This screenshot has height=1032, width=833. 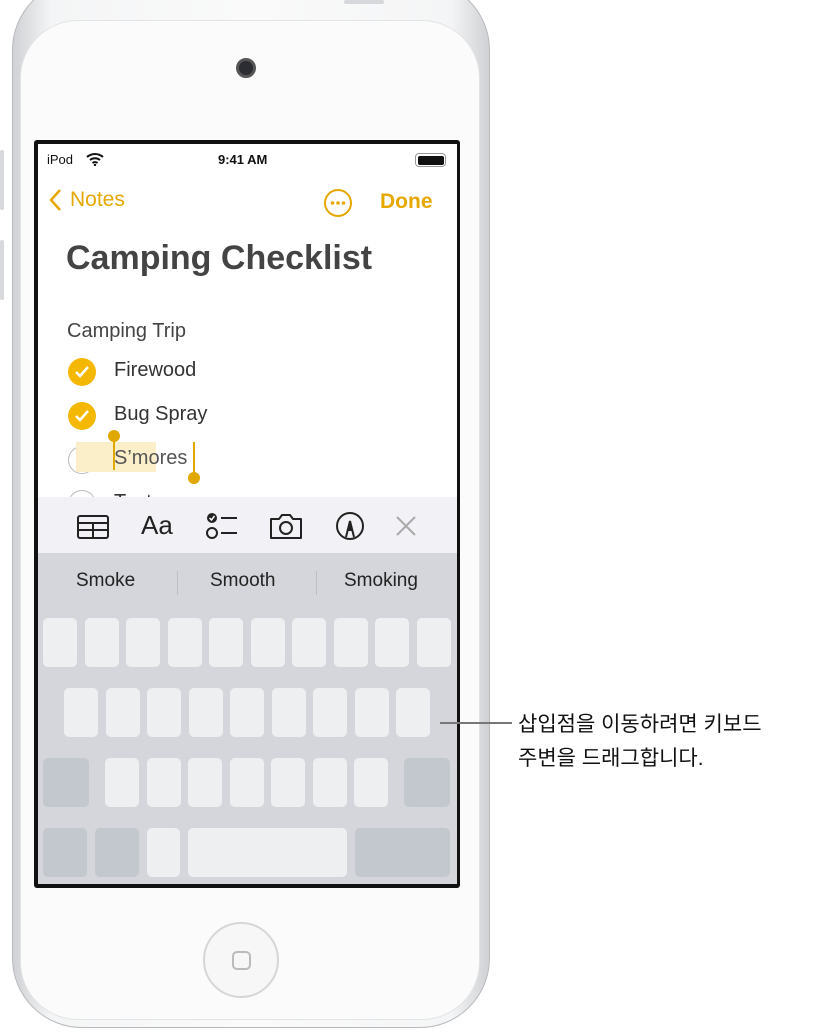 What do you see at coordinates (242, 581) in the screenshot?
I see `suggestion-item: Smooth` at bounding box center [242, 581].